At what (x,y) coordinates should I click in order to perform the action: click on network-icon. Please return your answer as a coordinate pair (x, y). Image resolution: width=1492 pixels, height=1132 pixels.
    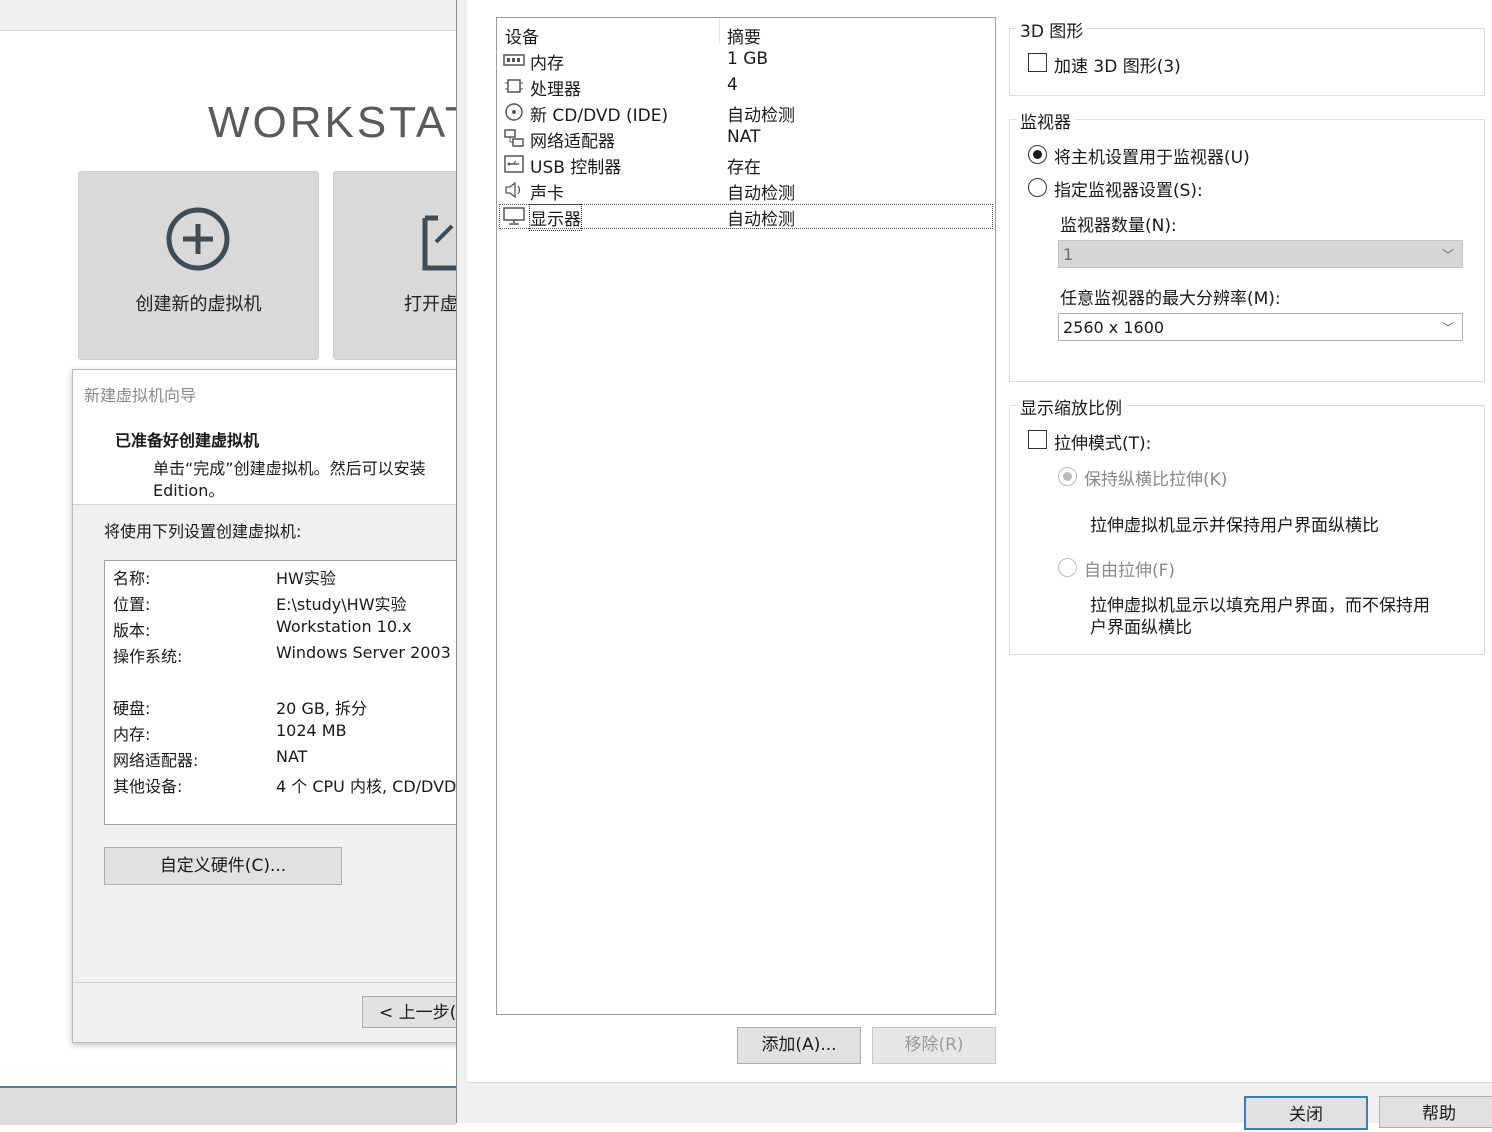
    Looking at the image, I should click on (514, 138).